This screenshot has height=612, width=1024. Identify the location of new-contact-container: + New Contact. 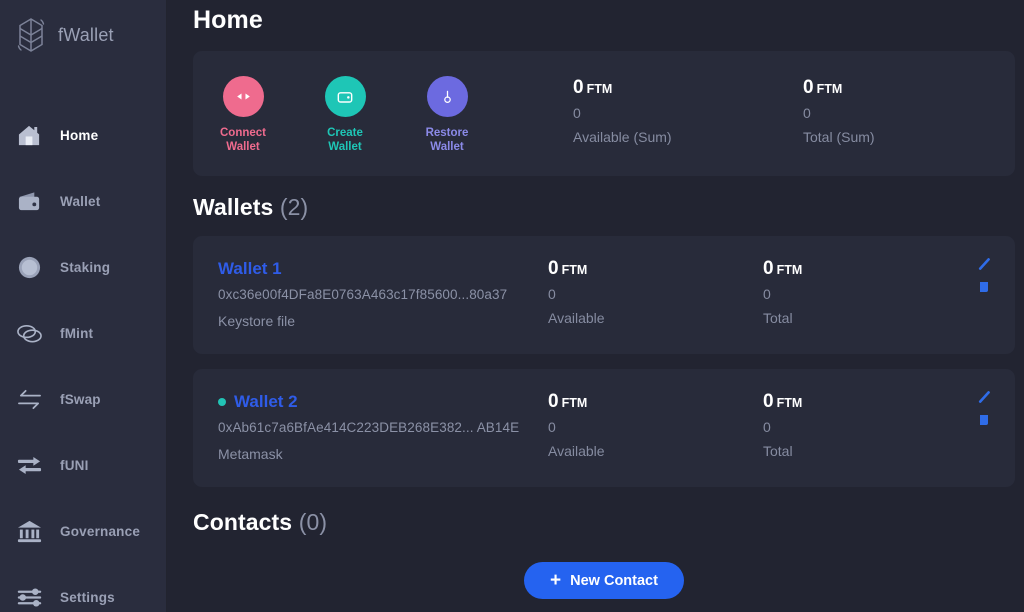
(604, 580).